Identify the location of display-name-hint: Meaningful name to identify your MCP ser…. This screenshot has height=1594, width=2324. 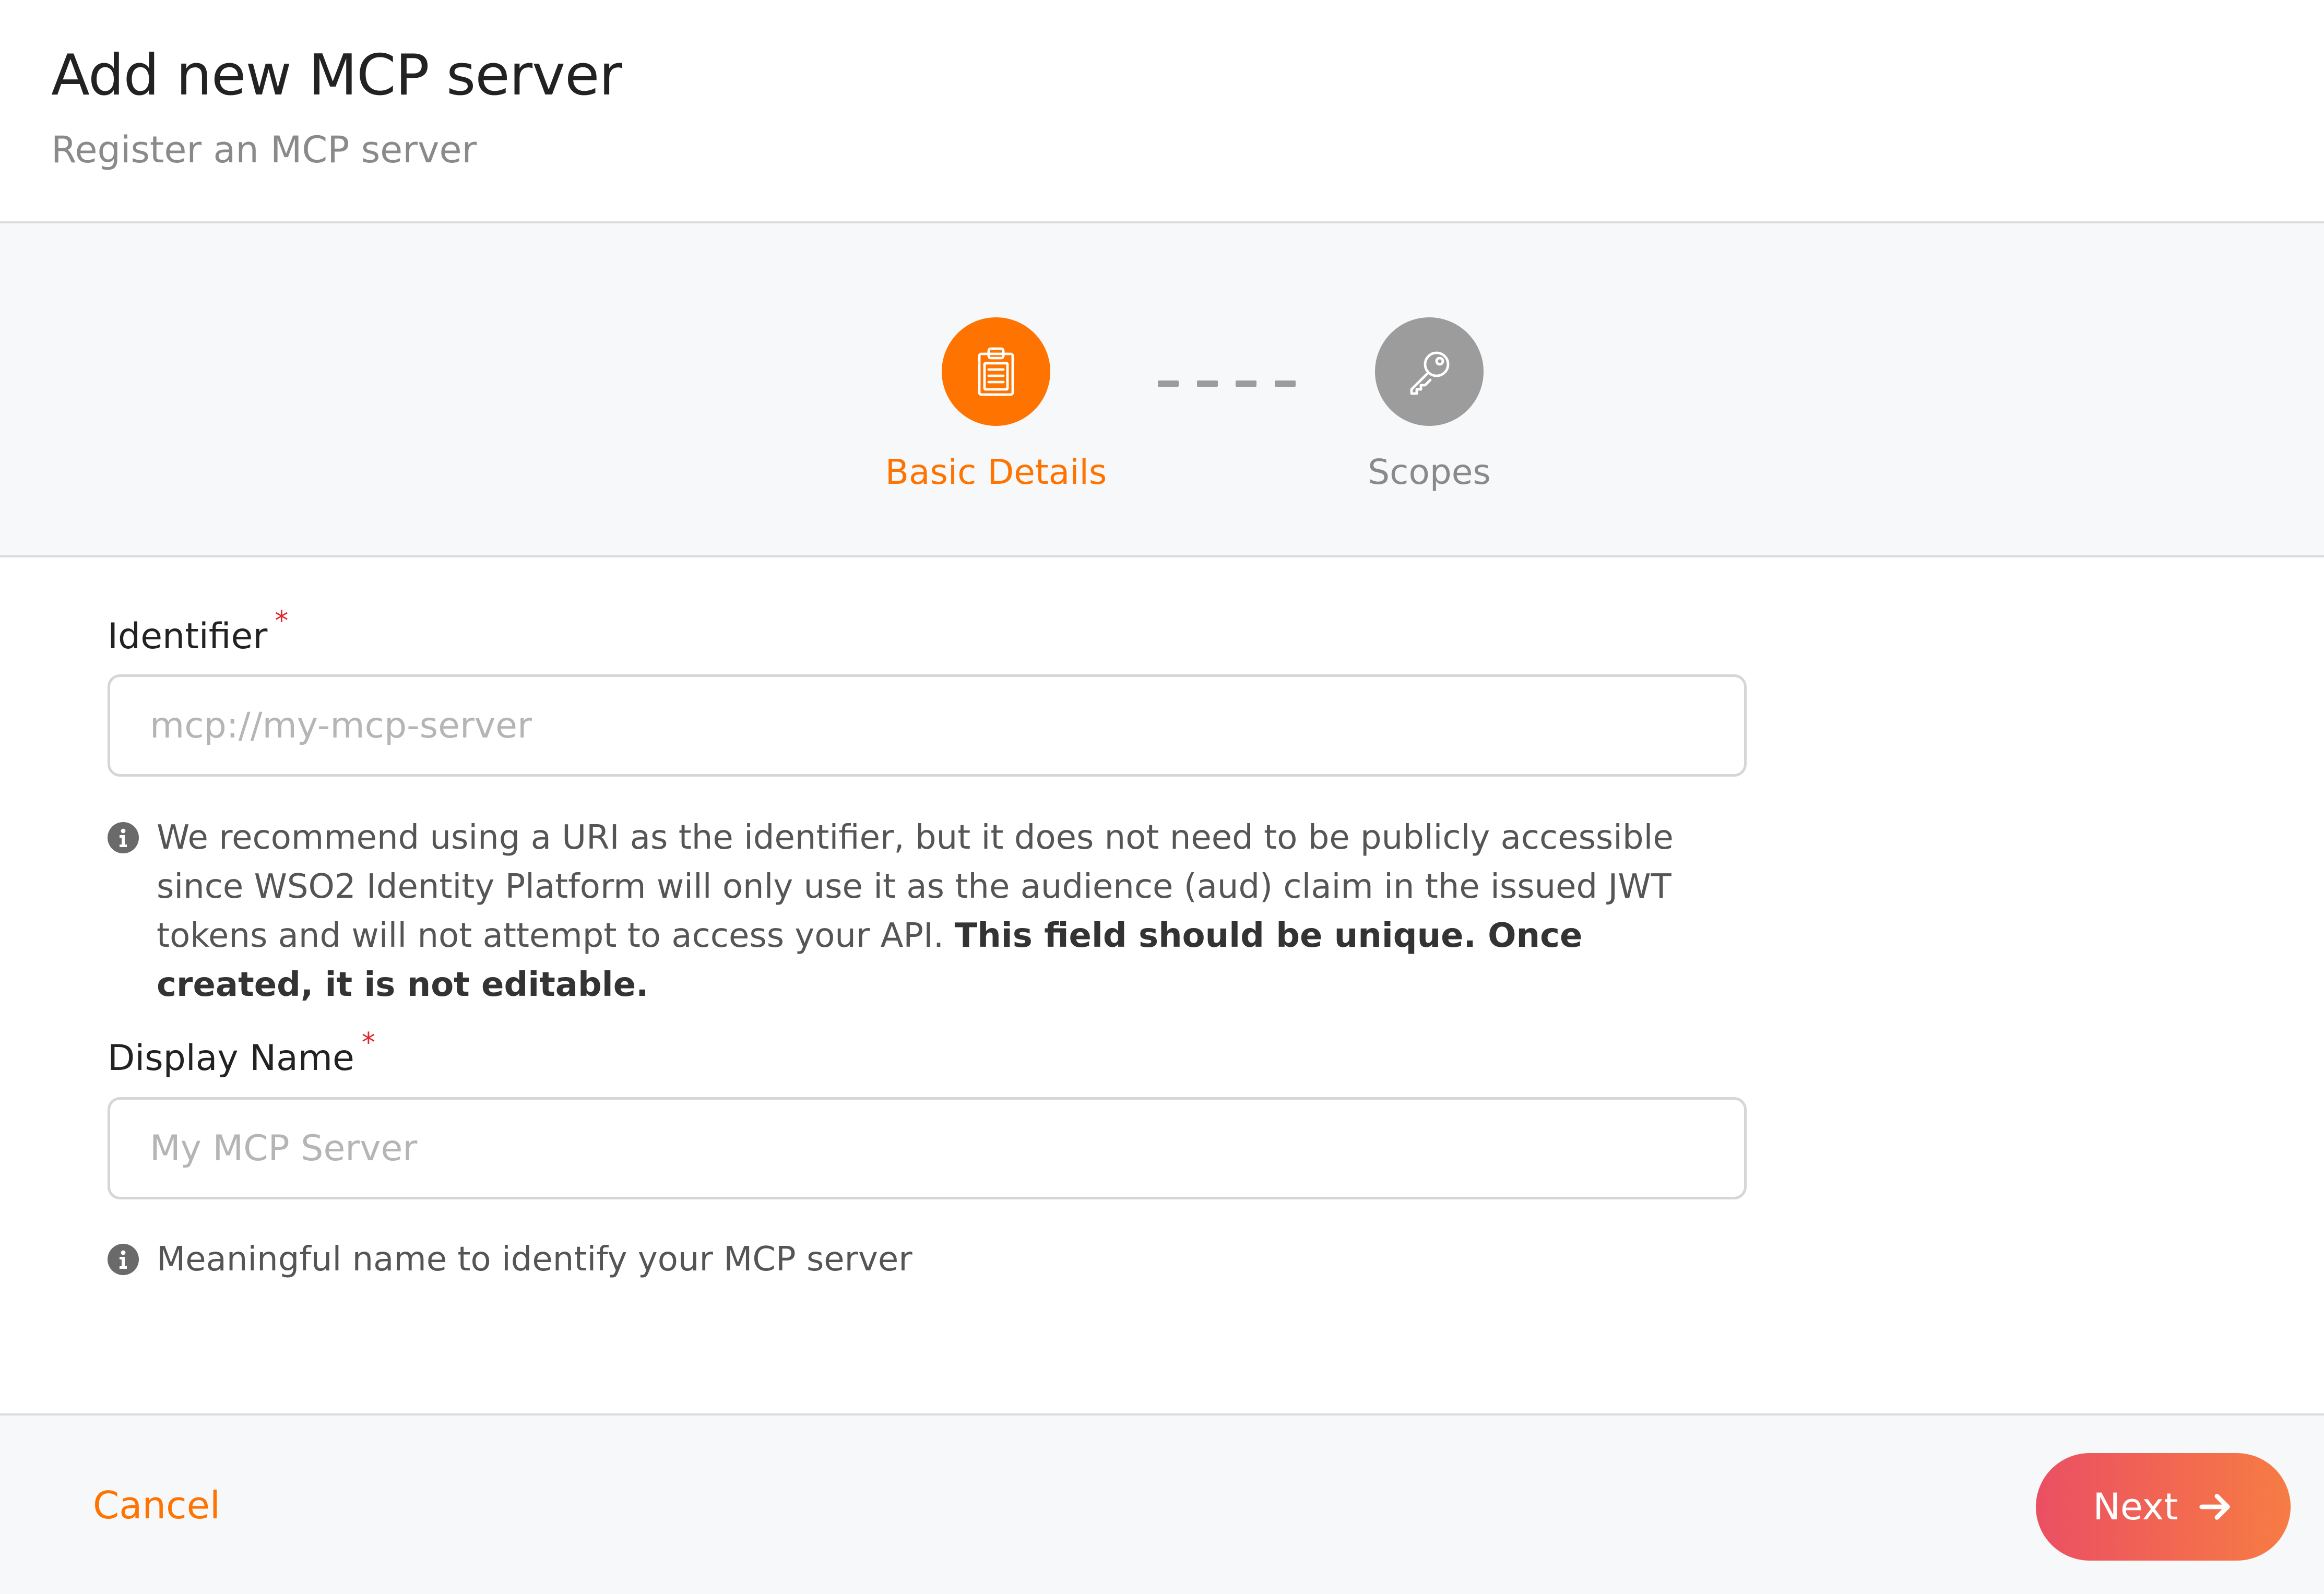
(928, 1259).